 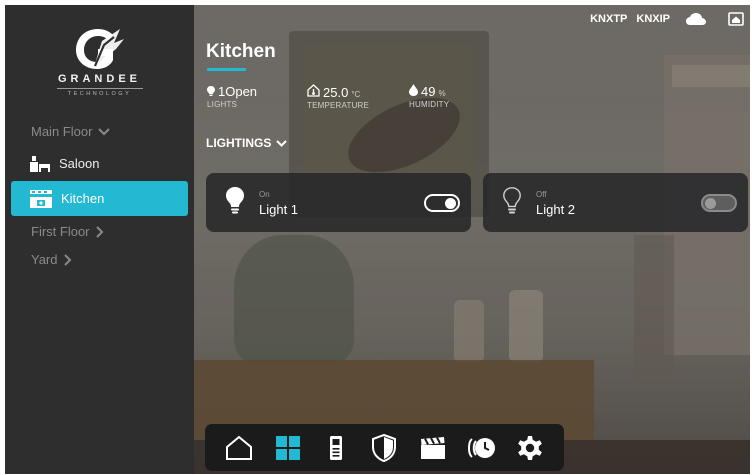 What do you see at coordinates (356, 94) in the screenshot?
I see `temperature-unit: °C` at bounding box center [356, 94].